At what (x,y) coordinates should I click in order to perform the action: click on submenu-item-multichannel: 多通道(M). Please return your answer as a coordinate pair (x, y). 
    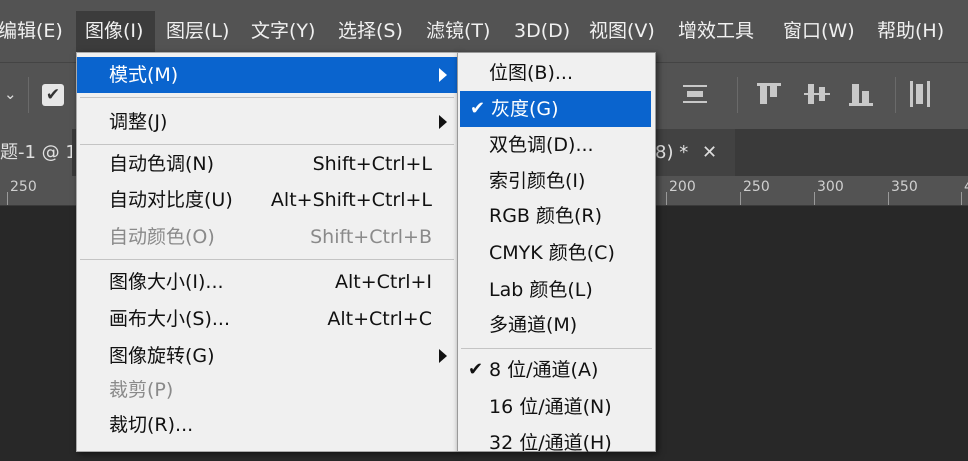
    Looking at the image, I should click on (556, 325).